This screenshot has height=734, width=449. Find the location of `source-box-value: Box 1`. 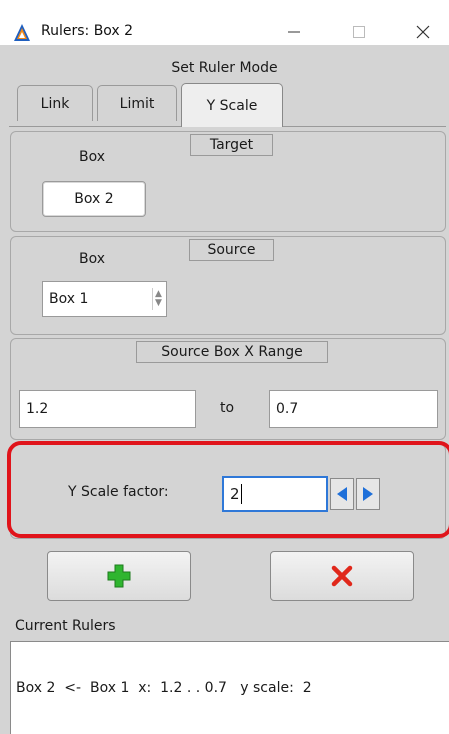

source-box-value: Box 1 is located at coordinates (69, 299).